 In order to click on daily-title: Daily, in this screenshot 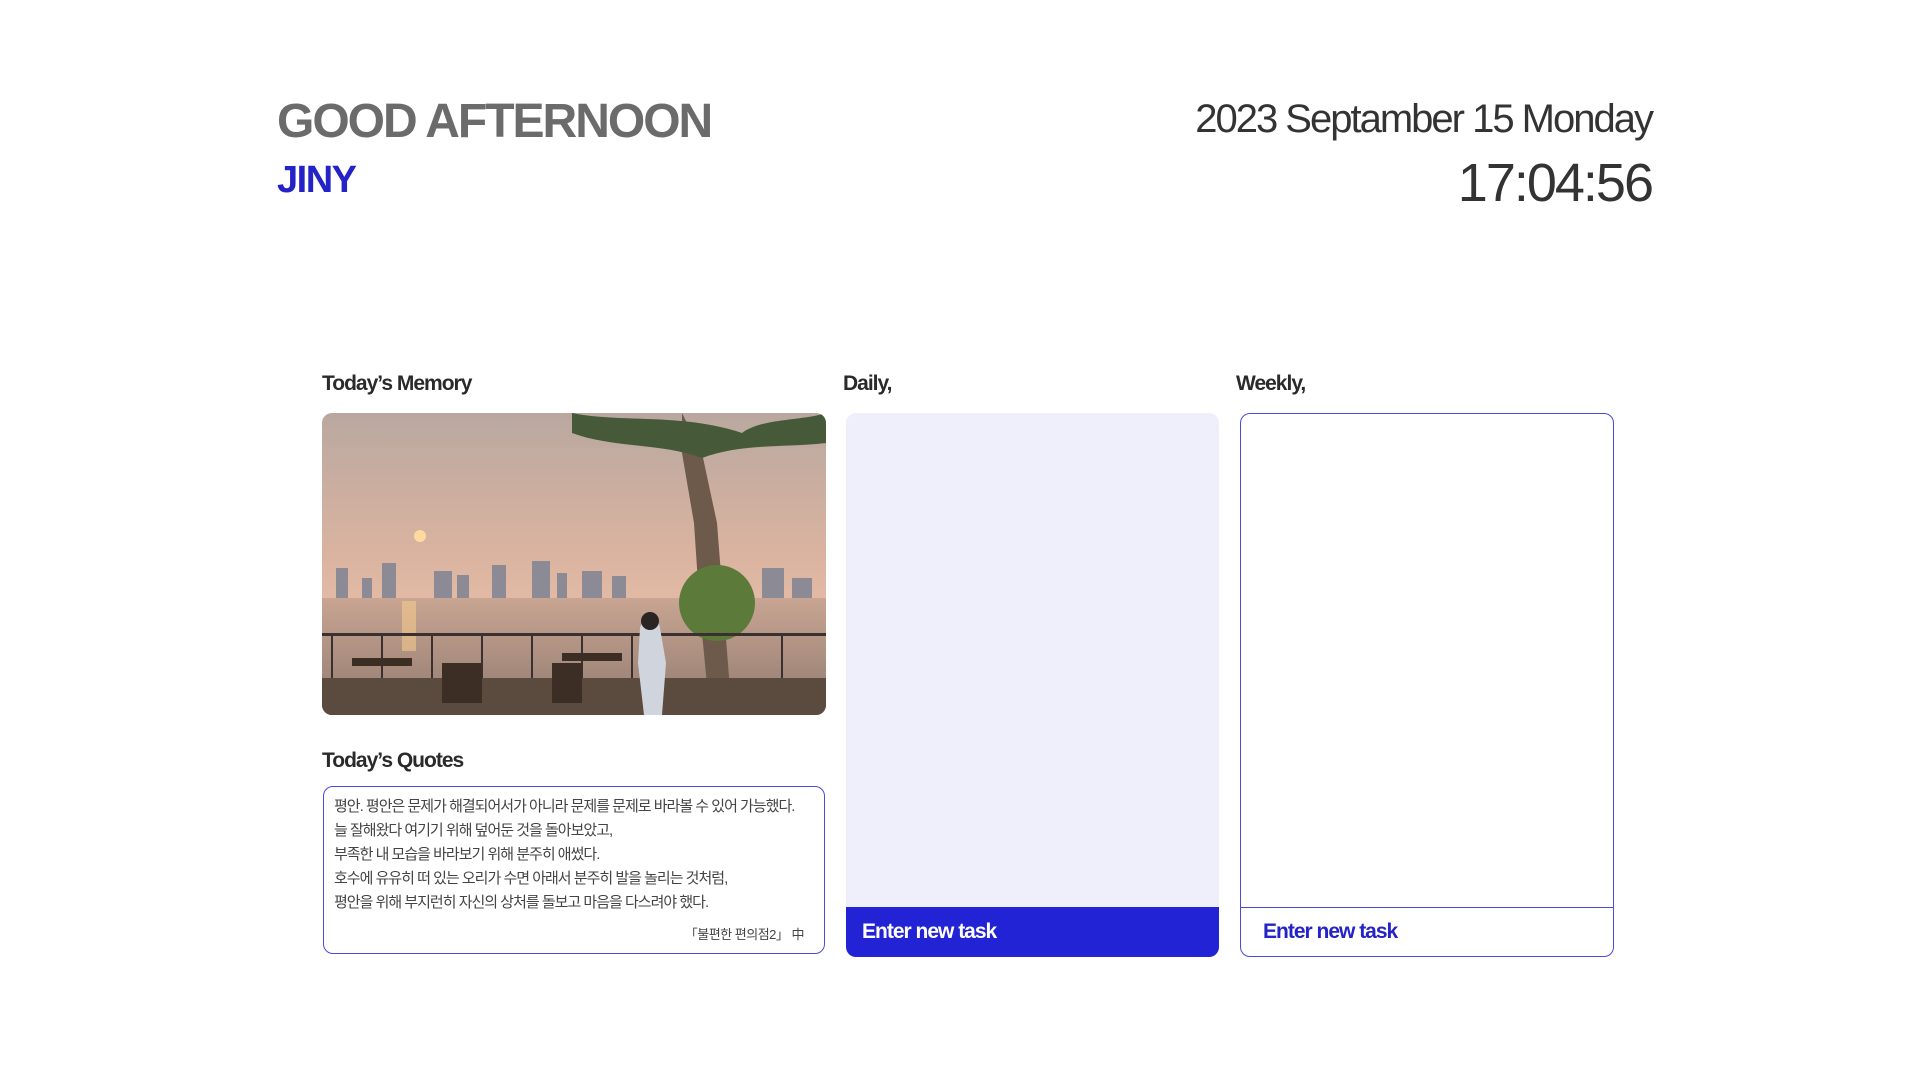, I will do `click(867, 383)`.